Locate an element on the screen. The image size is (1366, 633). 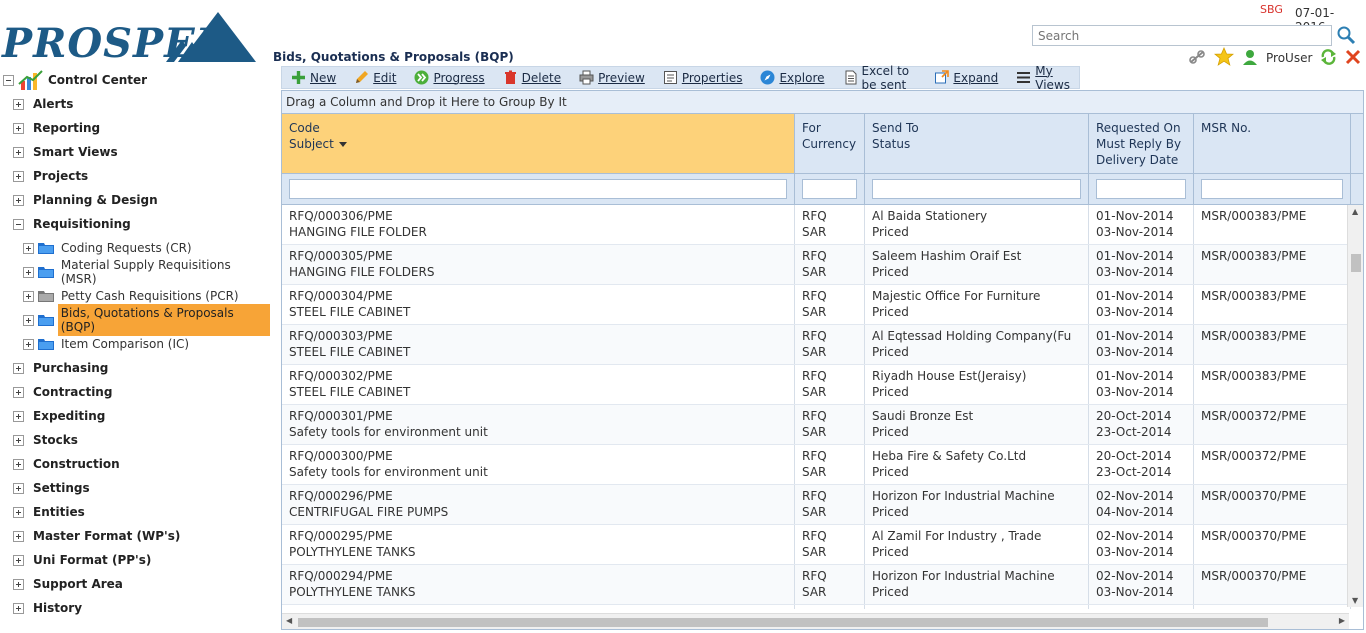
table-cell: RFQ/000306/PME HANGING FILE FOLDER is located at coordinates (538, 224).